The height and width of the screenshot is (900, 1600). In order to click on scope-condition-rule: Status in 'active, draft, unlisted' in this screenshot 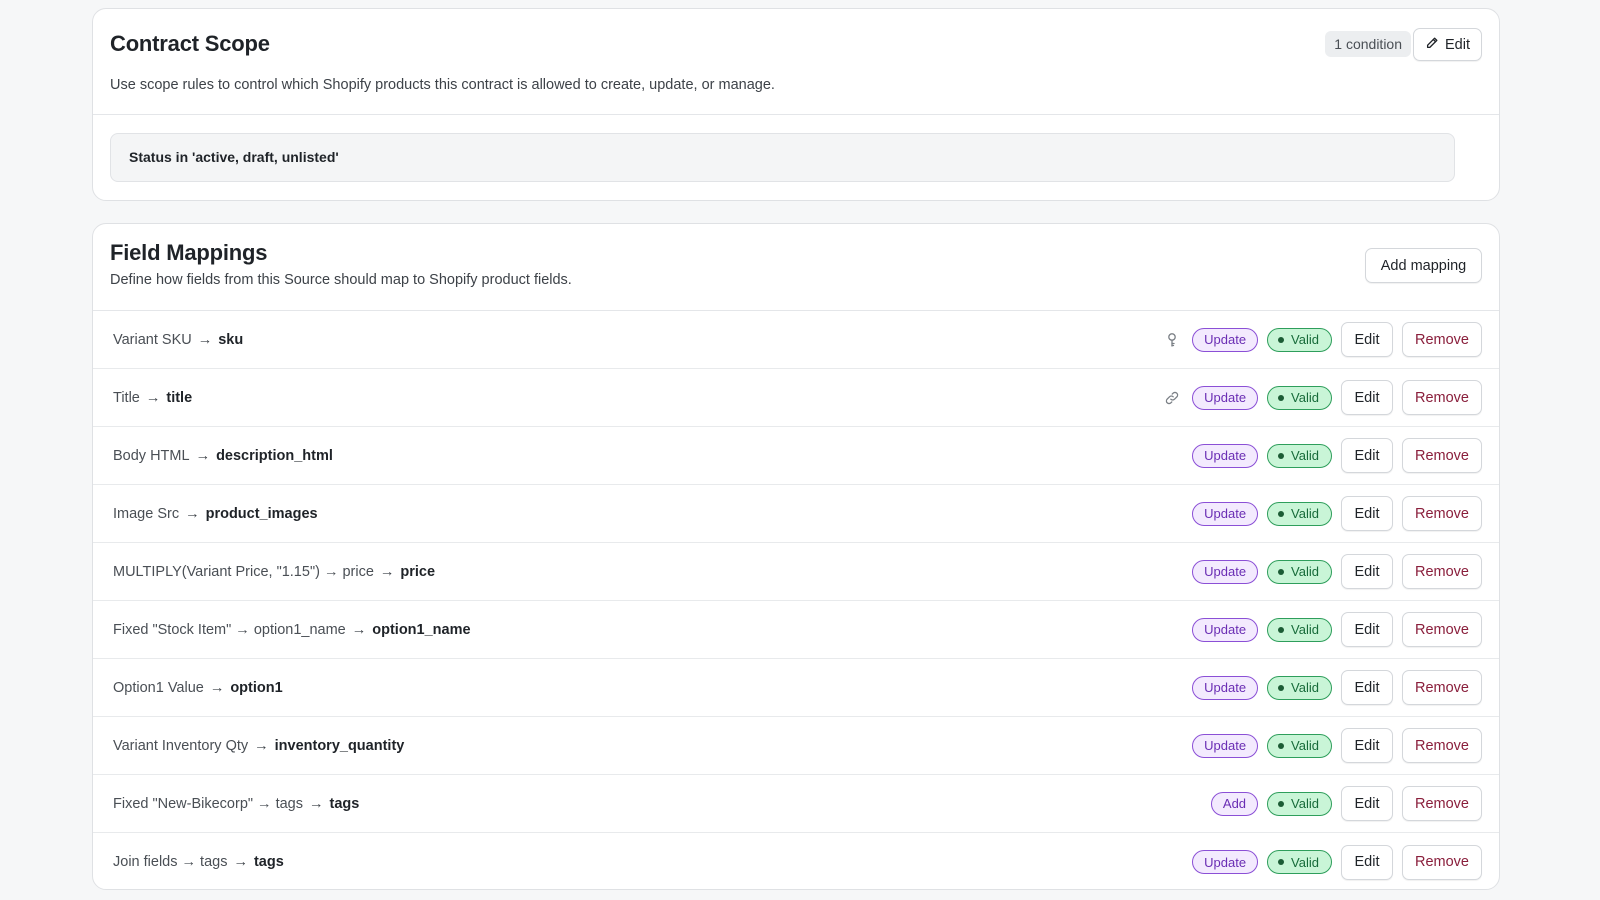, I will do `click(782, 157)`.